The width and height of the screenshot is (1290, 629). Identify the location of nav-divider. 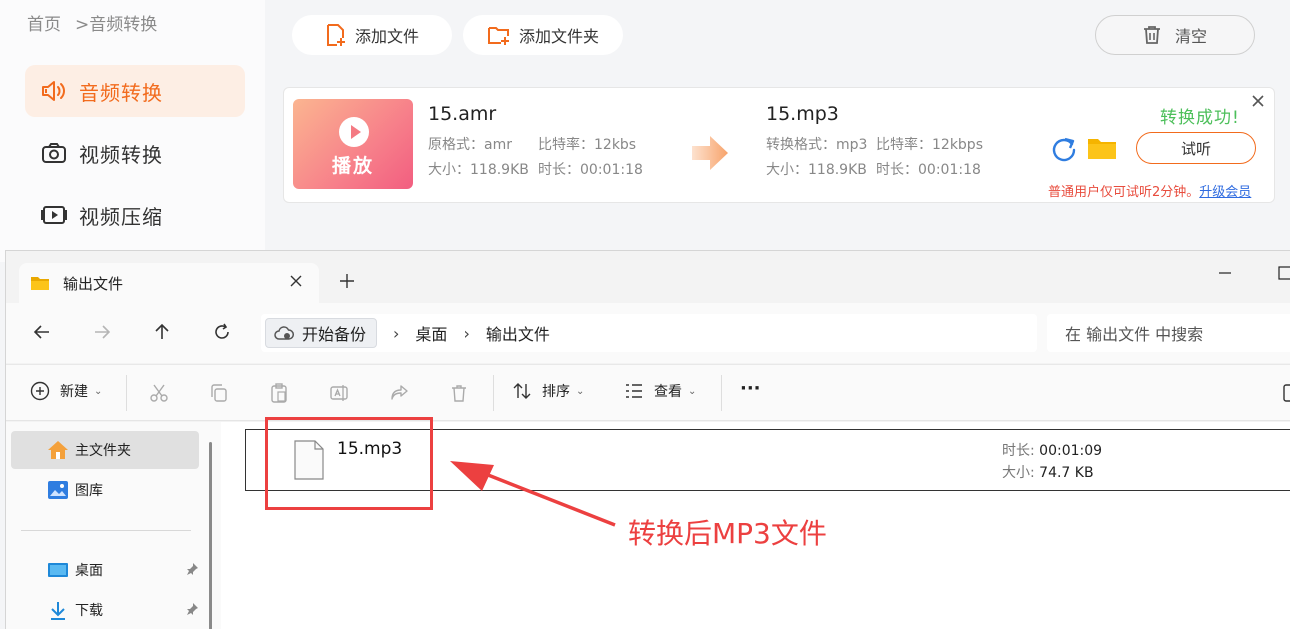
(106, 530).